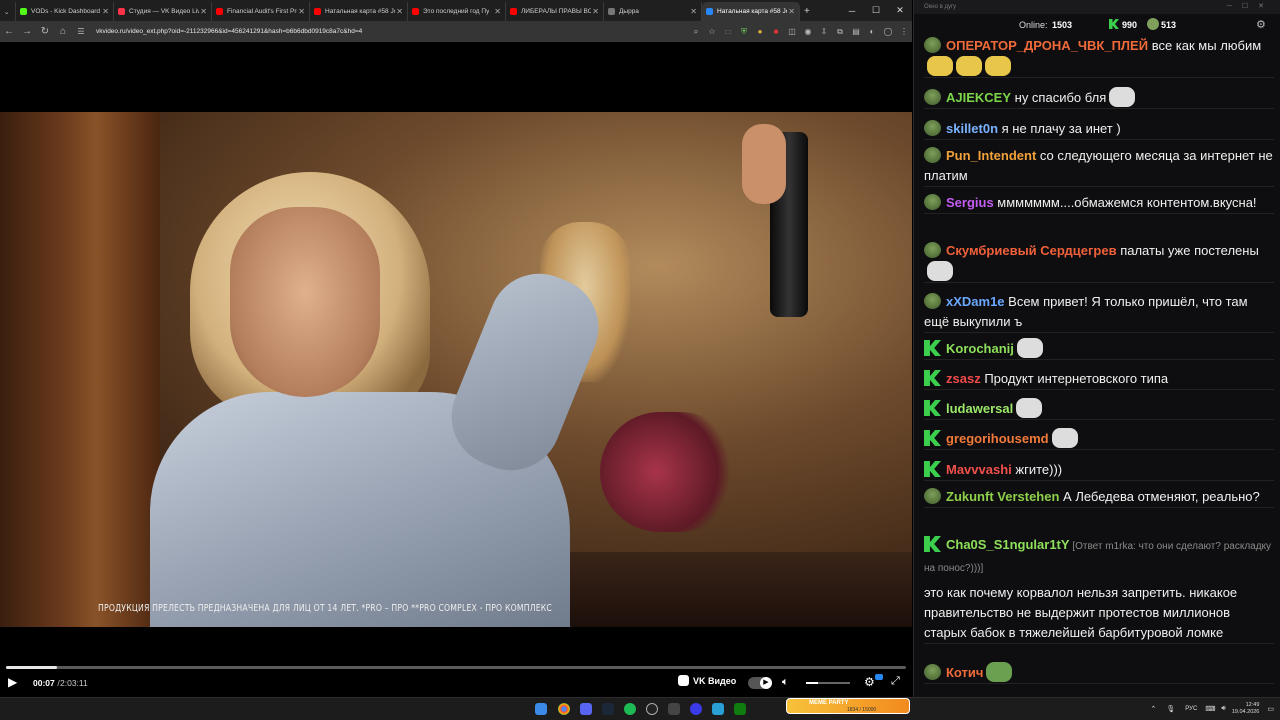  I want to click on tab-natal-chart-vk: Натальная карта #58 Jo ✕, so click(751, 11).